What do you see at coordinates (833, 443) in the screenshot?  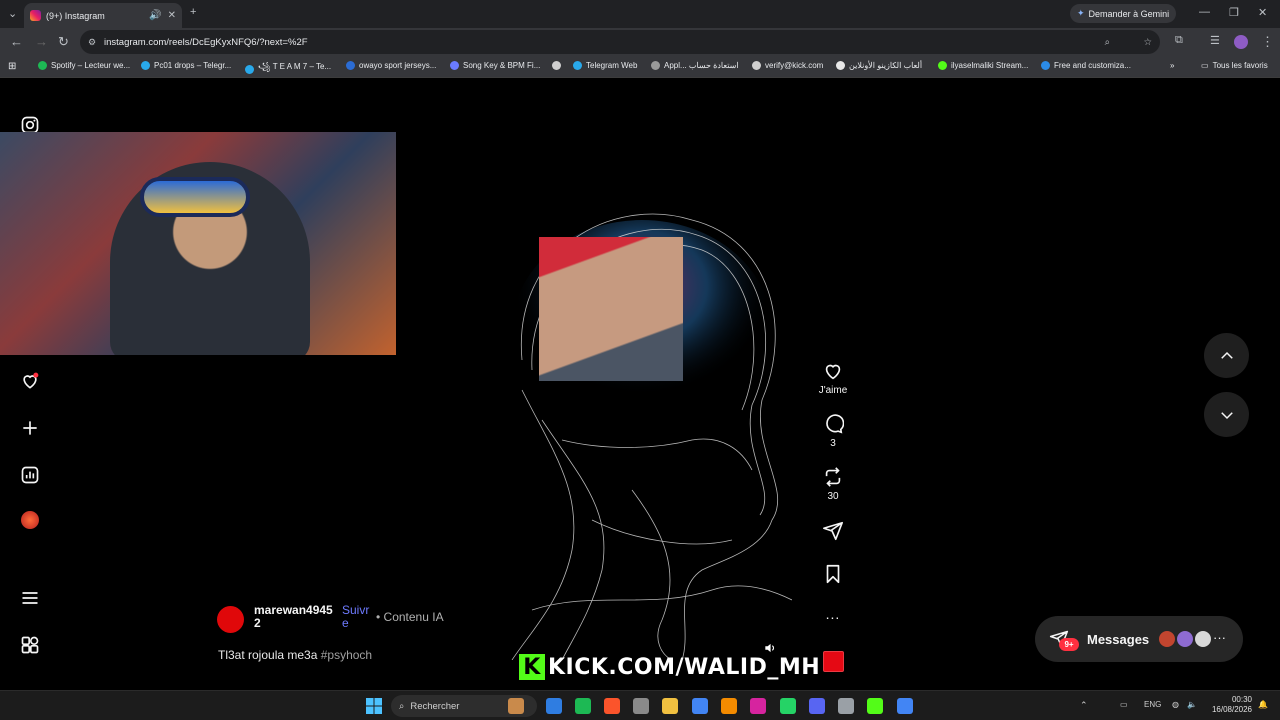 I see `comments-count: 3` at bounding box center [833, 443].